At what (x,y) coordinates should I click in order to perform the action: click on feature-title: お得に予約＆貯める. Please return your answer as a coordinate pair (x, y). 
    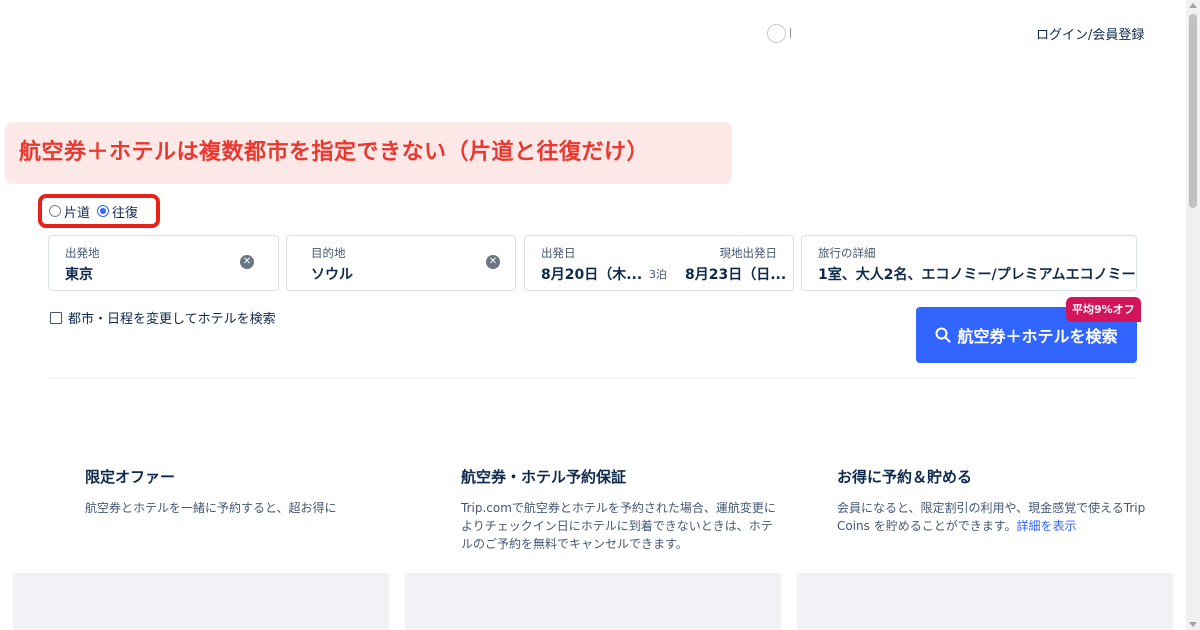
    Looking at the image, I should click on (905, 477).